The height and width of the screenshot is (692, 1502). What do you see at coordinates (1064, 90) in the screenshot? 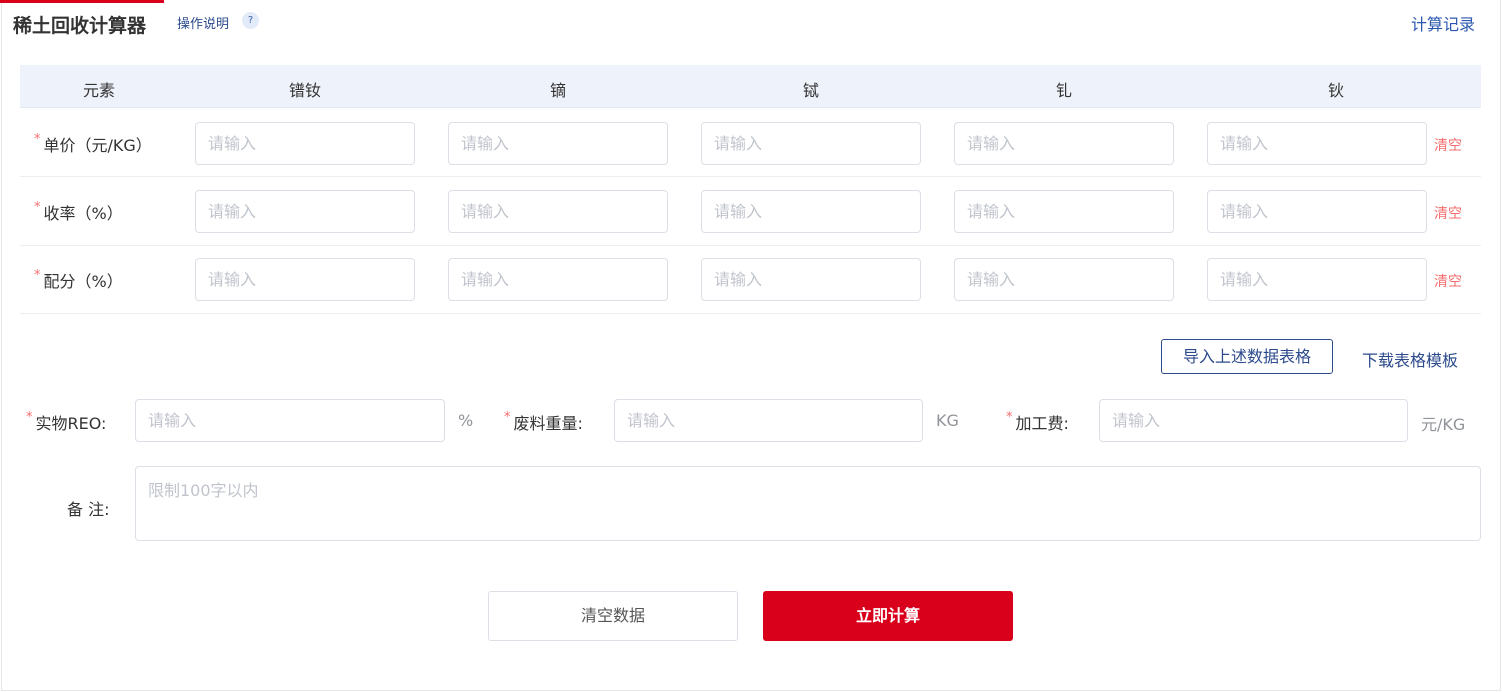
I see `column-header: 钆` at bounding box center [1064, 90].